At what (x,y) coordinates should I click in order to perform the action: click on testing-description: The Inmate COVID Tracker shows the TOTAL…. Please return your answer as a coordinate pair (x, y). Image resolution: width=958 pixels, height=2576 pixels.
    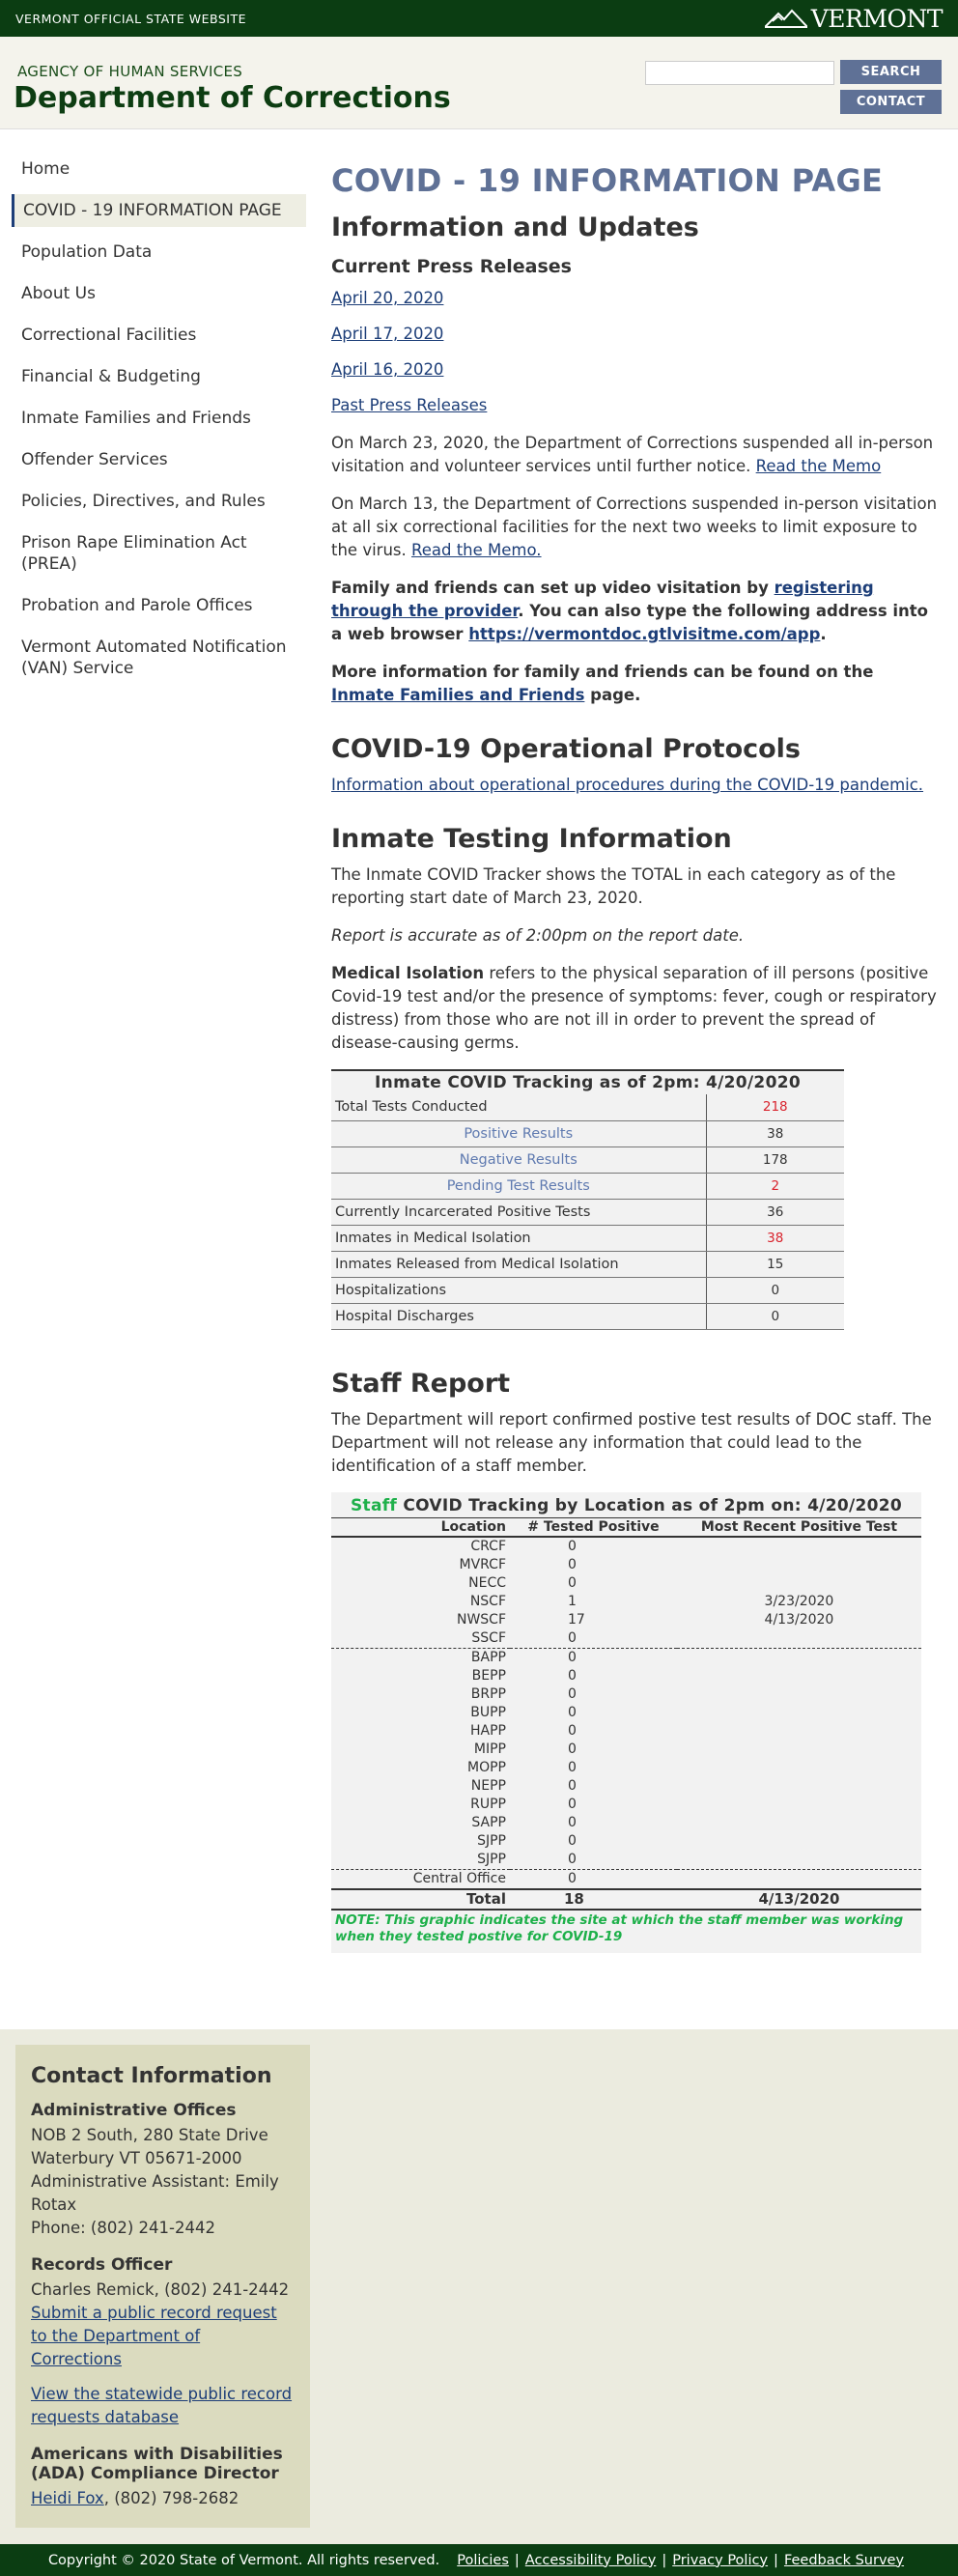
    Looking at the image, I should click on (613, 886).